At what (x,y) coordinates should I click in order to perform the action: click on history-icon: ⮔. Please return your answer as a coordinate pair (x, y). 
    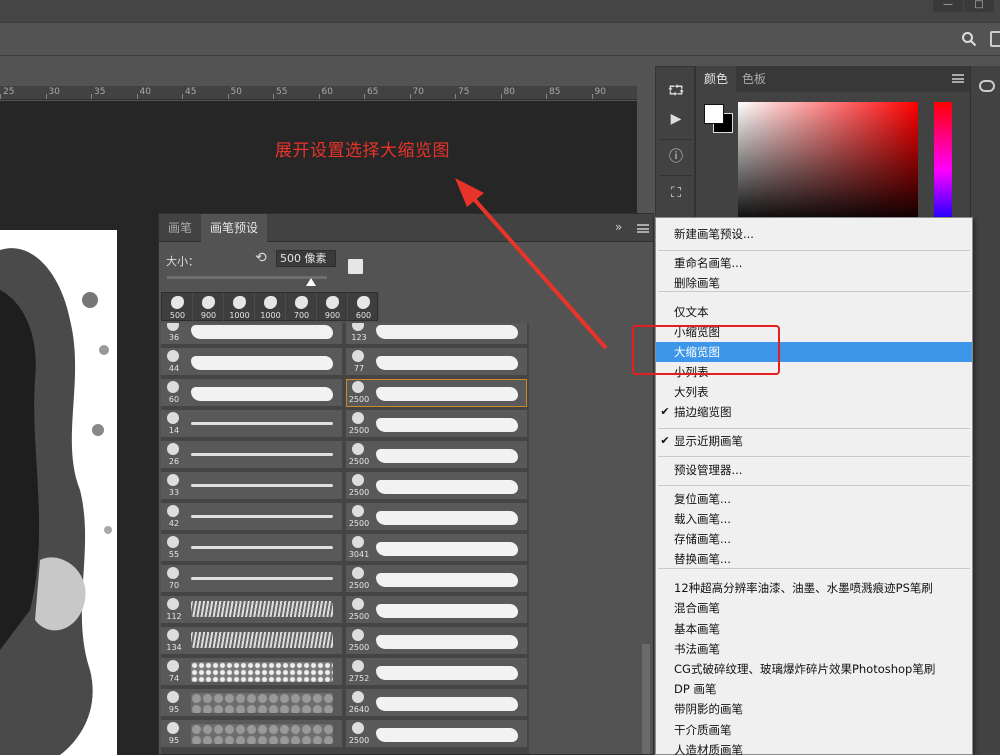
    Looking at the image, I should click on (676, 91).